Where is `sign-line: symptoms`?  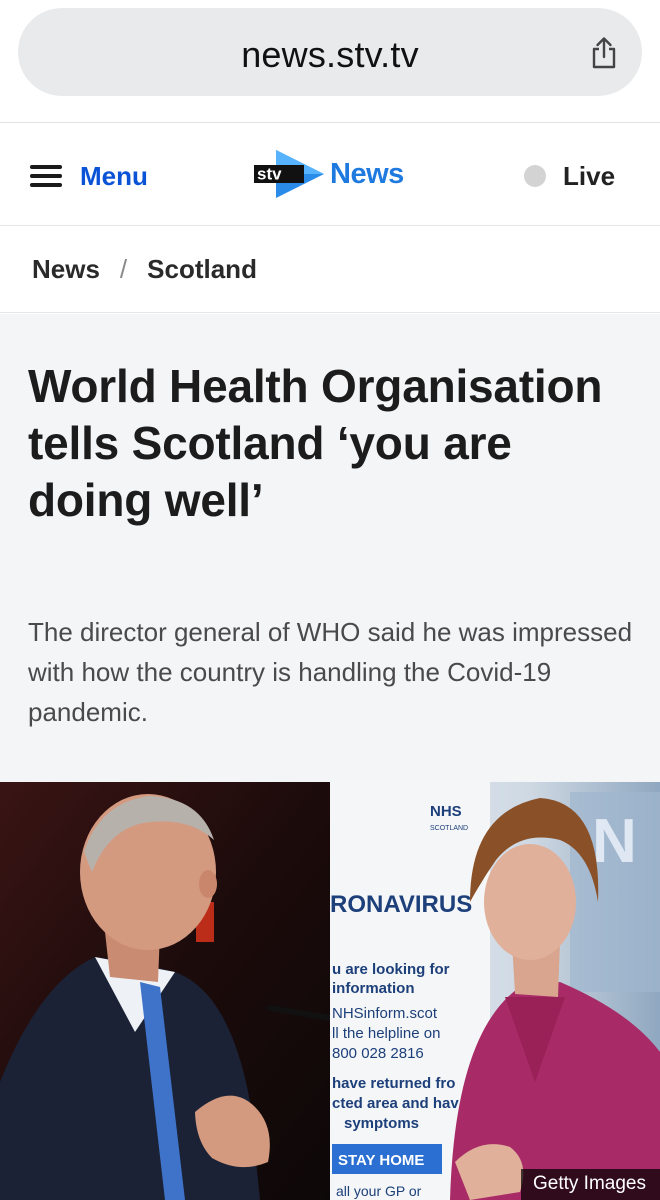 sign-line: symptoms is located at coordinates (381, 1123).